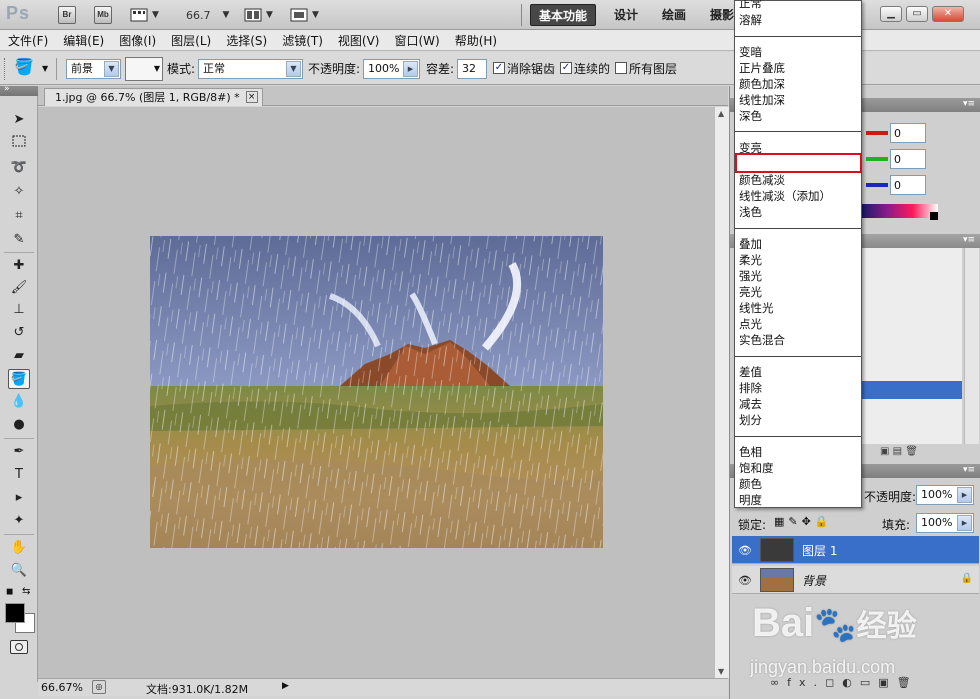  What do you see at coordinates (721, 392) in the screenshot?
I see `vertical-scrollbar: ▲ ▼` at bounding box center [721, 392].